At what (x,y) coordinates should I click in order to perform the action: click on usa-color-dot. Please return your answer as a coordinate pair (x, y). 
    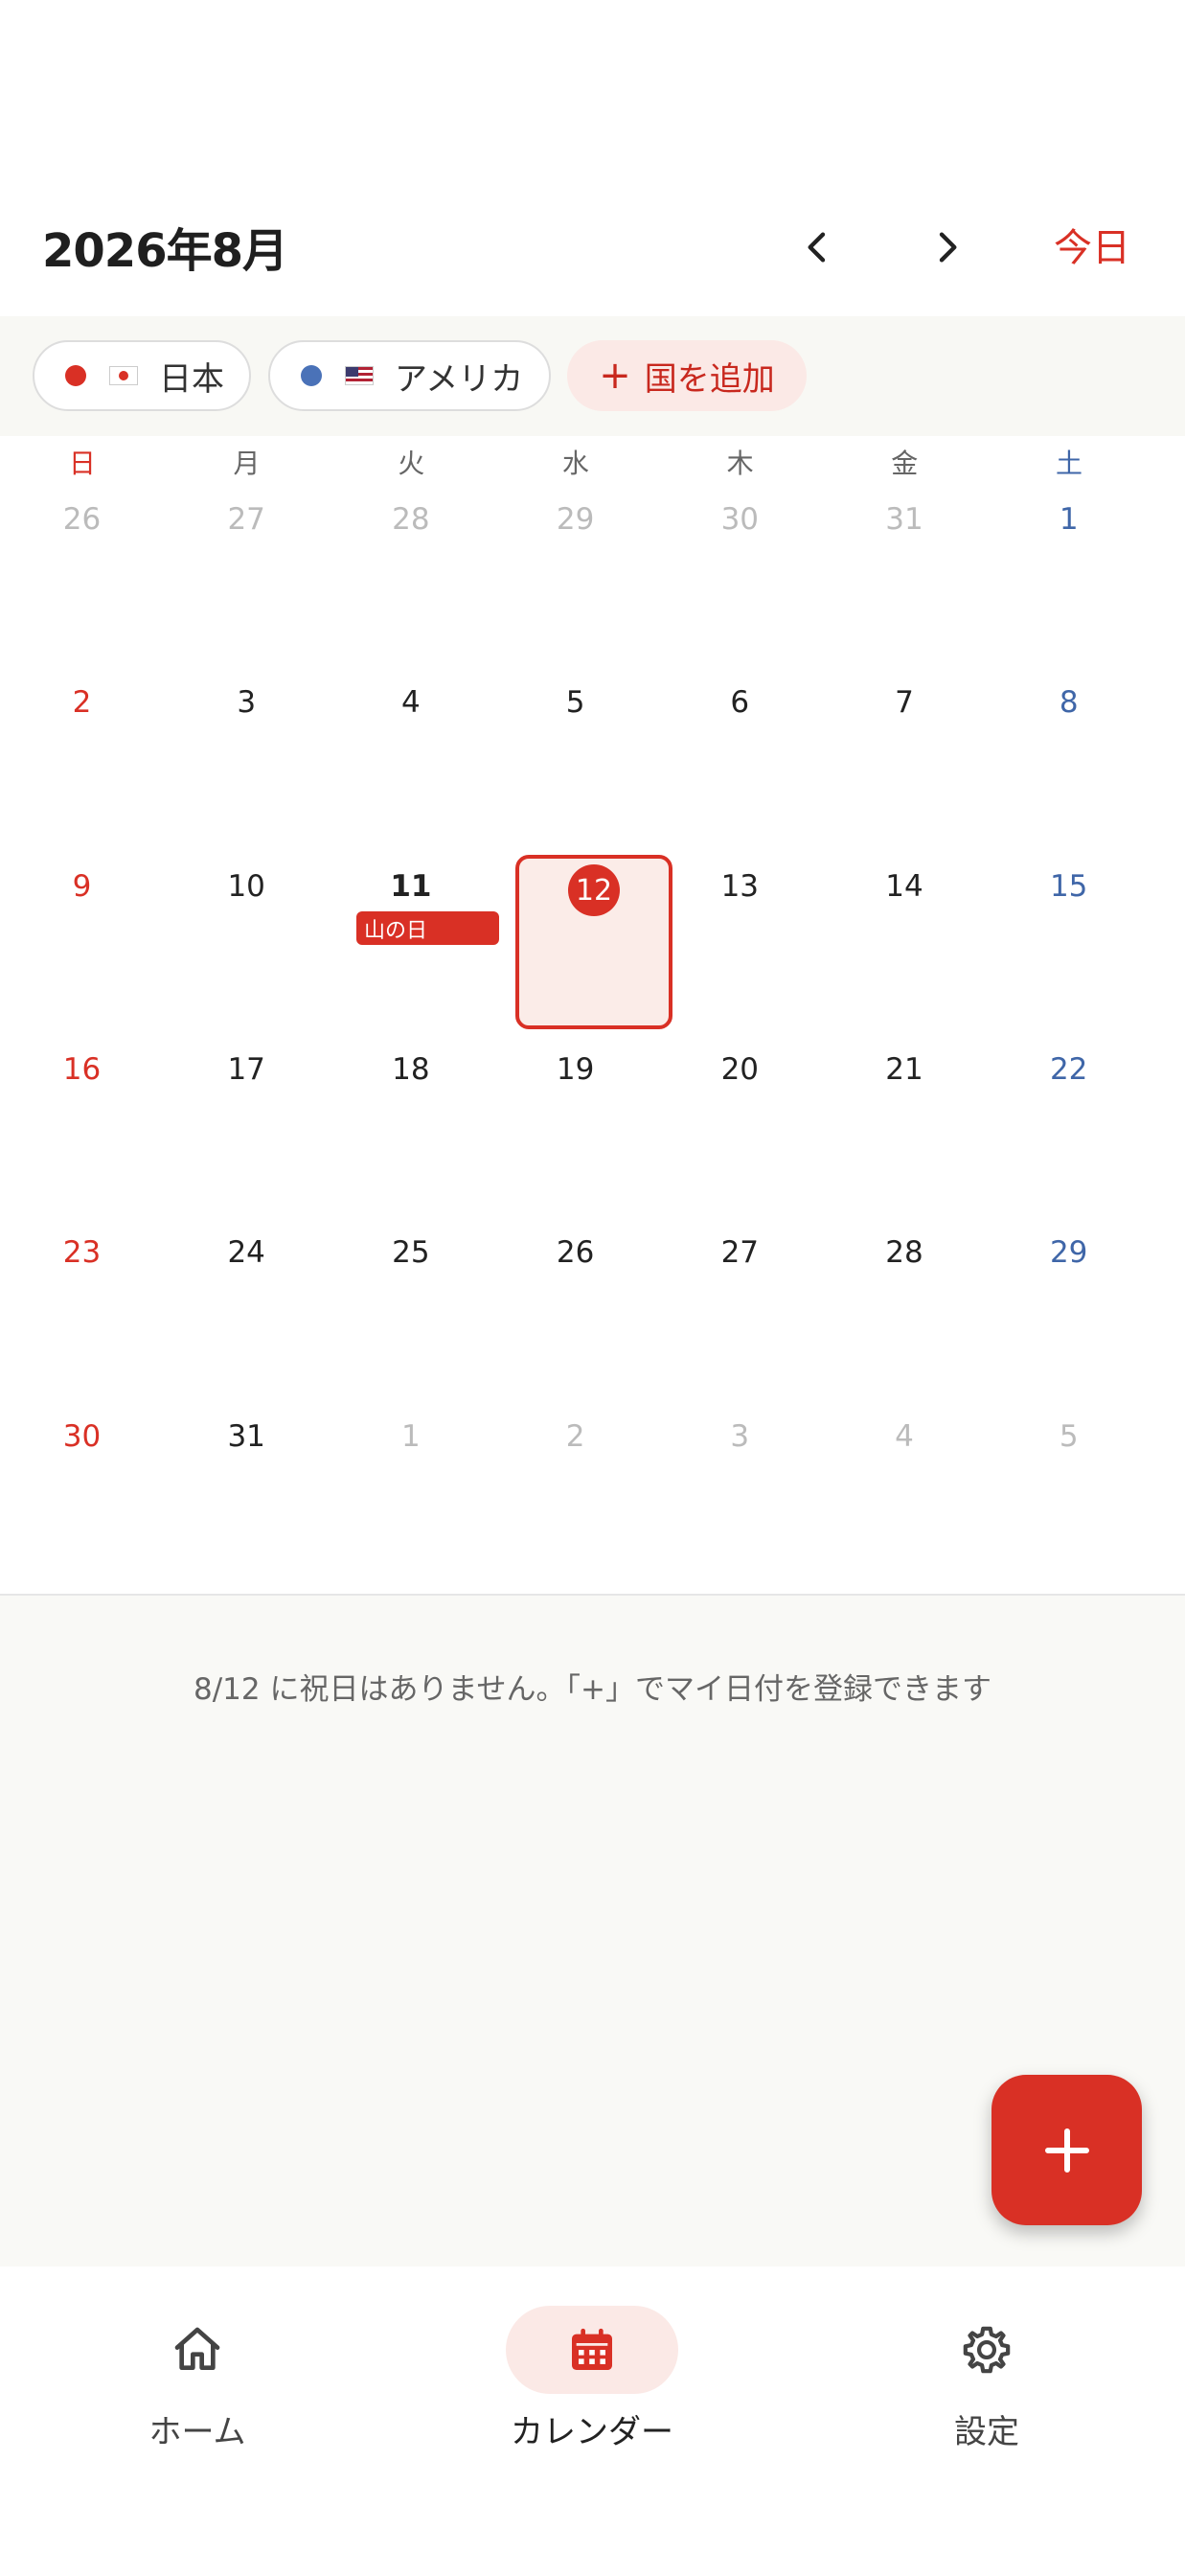
    Looking at the image, I should click on (311, 375).